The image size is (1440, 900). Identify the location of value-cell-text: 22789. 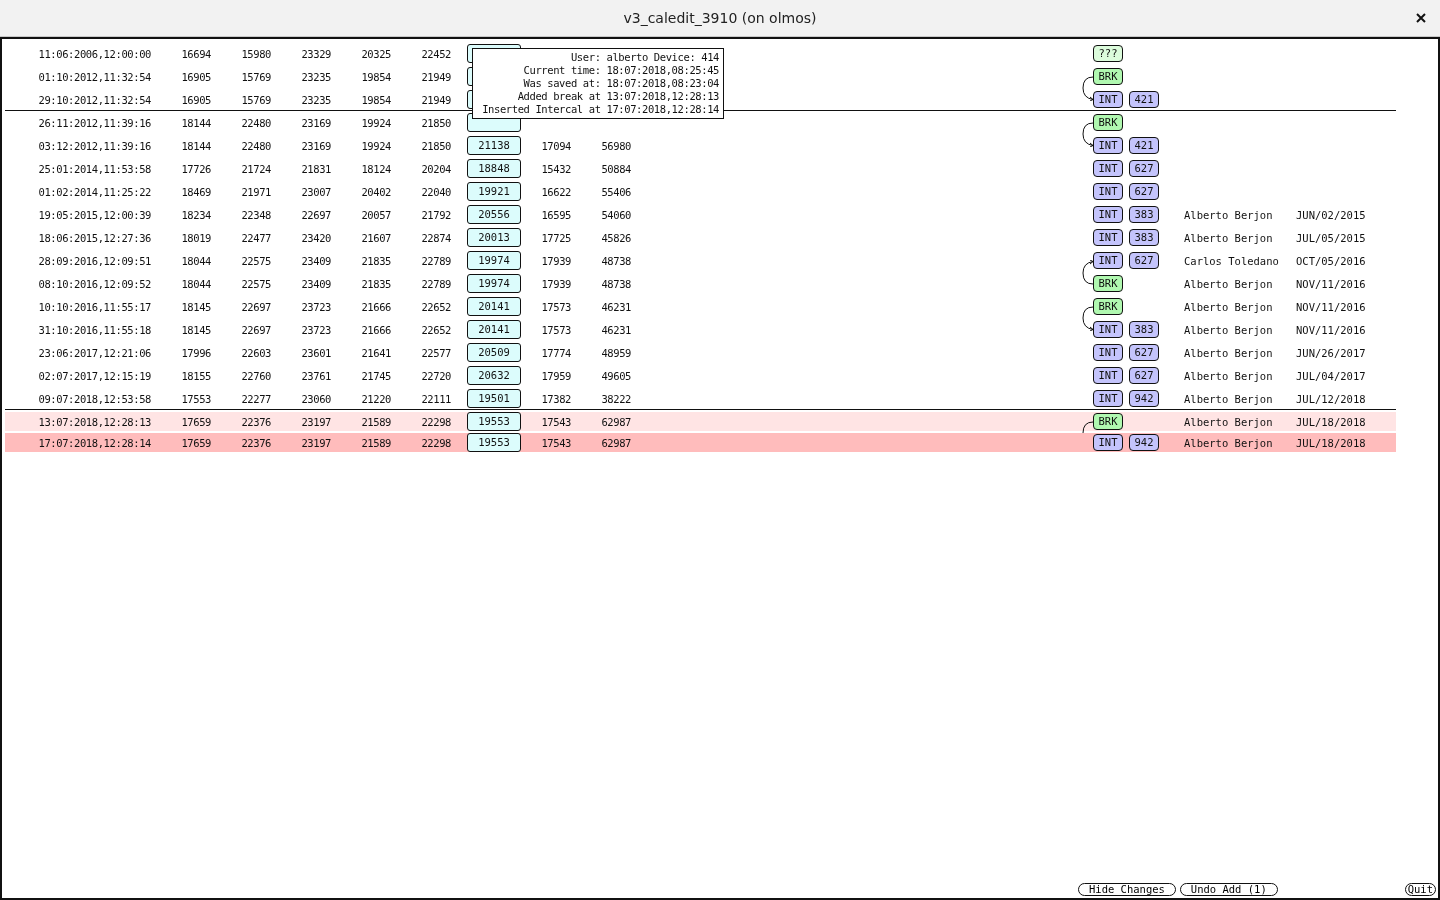
(435, 260).